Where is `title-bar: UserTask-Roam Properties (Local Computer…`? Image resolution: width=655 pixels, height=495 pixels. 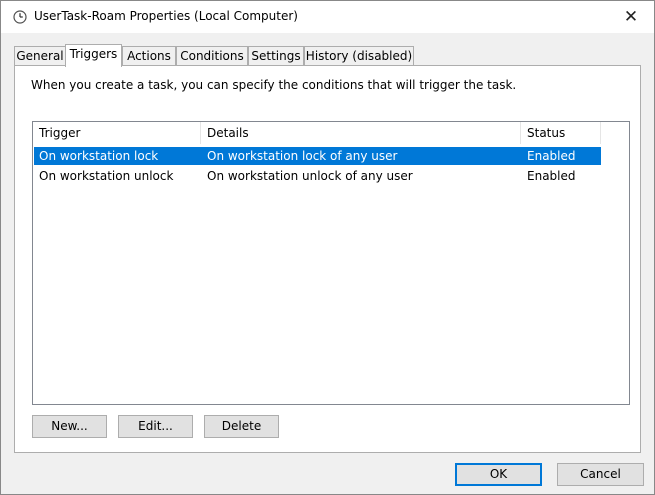
title-bar: UserTask-Roam Properties (Local Computer… is located at coordinates (327, 17).